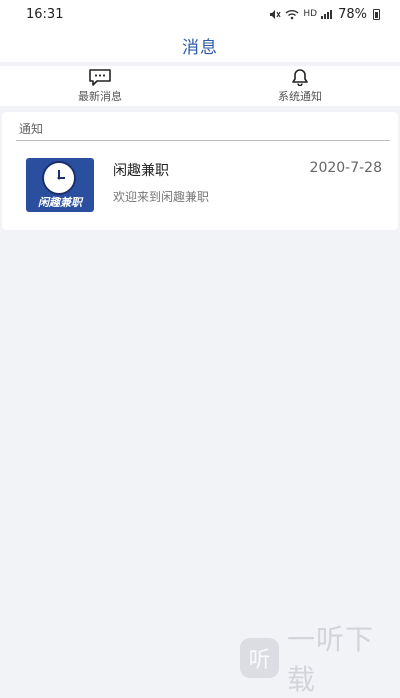 The height and width of the screenshot is (698, 400). What do you see at coordinates (292, 14) in the screenshot?
I see `wifi-icon` at bounding box center [292, 14].